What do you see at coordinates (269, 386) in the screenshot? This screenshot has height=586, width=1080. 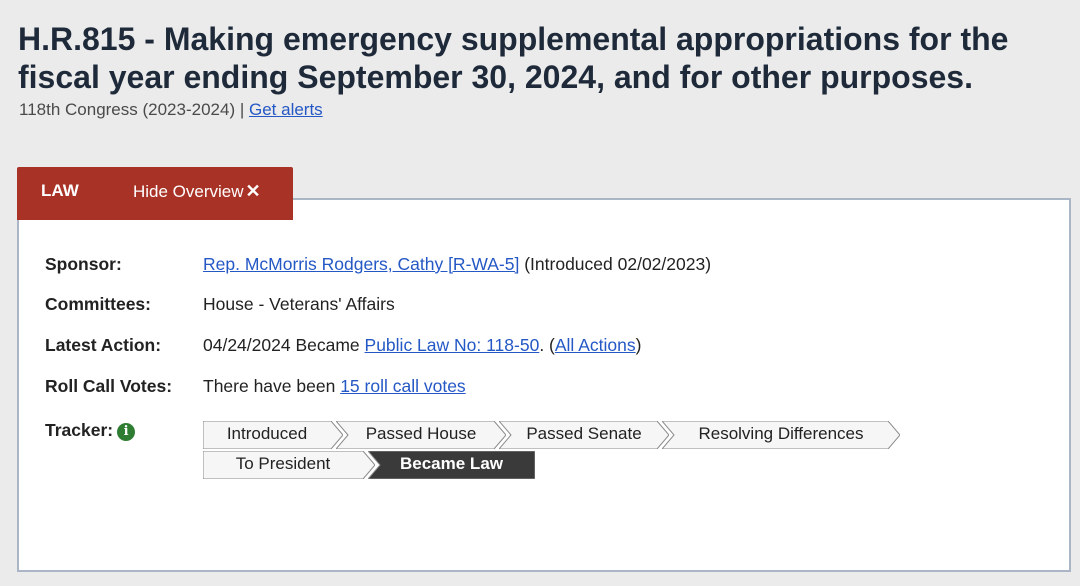 I see `roll-call-text: There have been` at bounding box center [269, 386].